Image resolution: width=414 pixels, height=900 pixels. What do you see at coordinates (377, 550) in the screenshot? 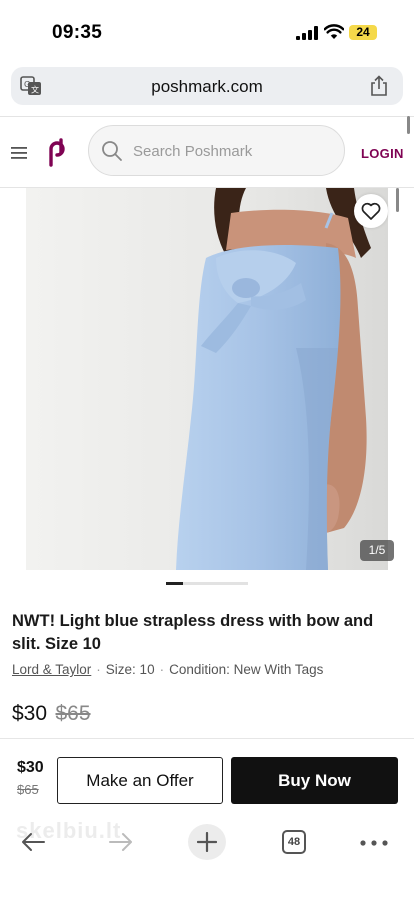
I see `image-counter: 1/5` at bounding box center [377, 550].